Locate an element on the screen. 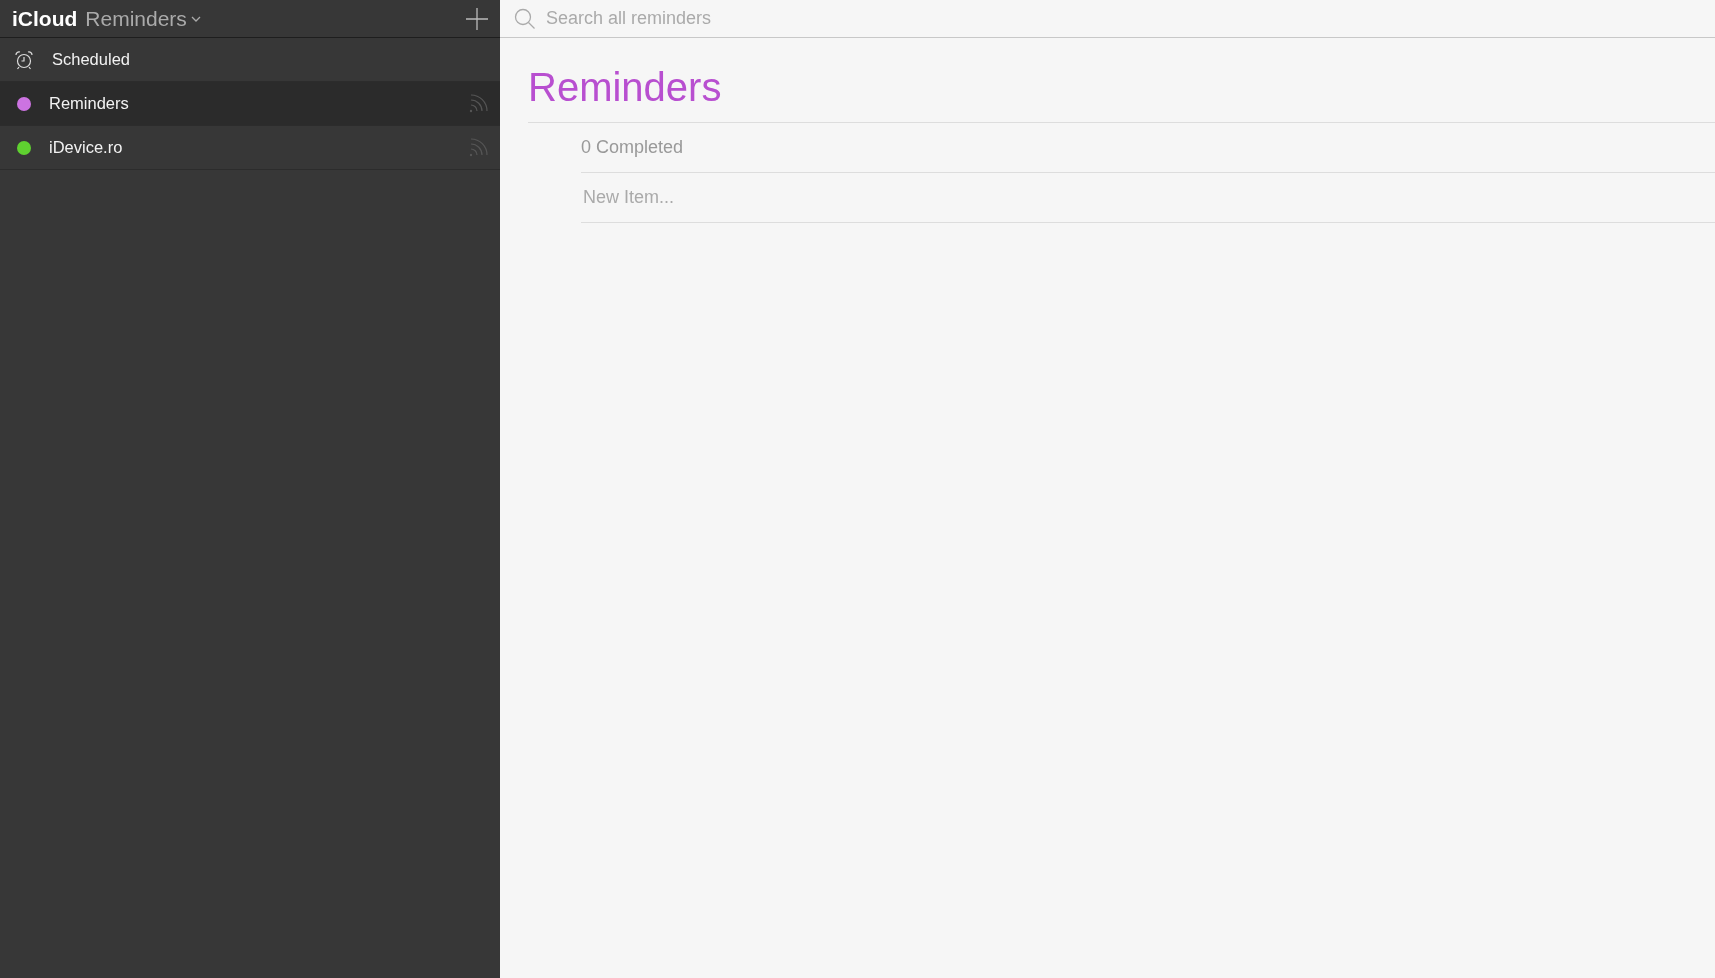 The height and width of the screenshot is (978, 1715). sidebar-item: iDevice.ro is located at coordinates (250, 148).